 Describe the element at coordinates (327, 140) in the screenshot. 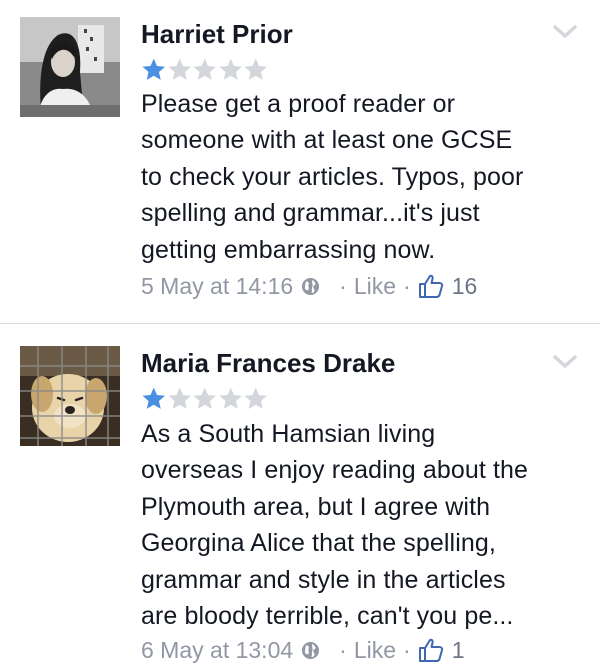

I see `review-text-line: someone with at least one GCSE` at that location.